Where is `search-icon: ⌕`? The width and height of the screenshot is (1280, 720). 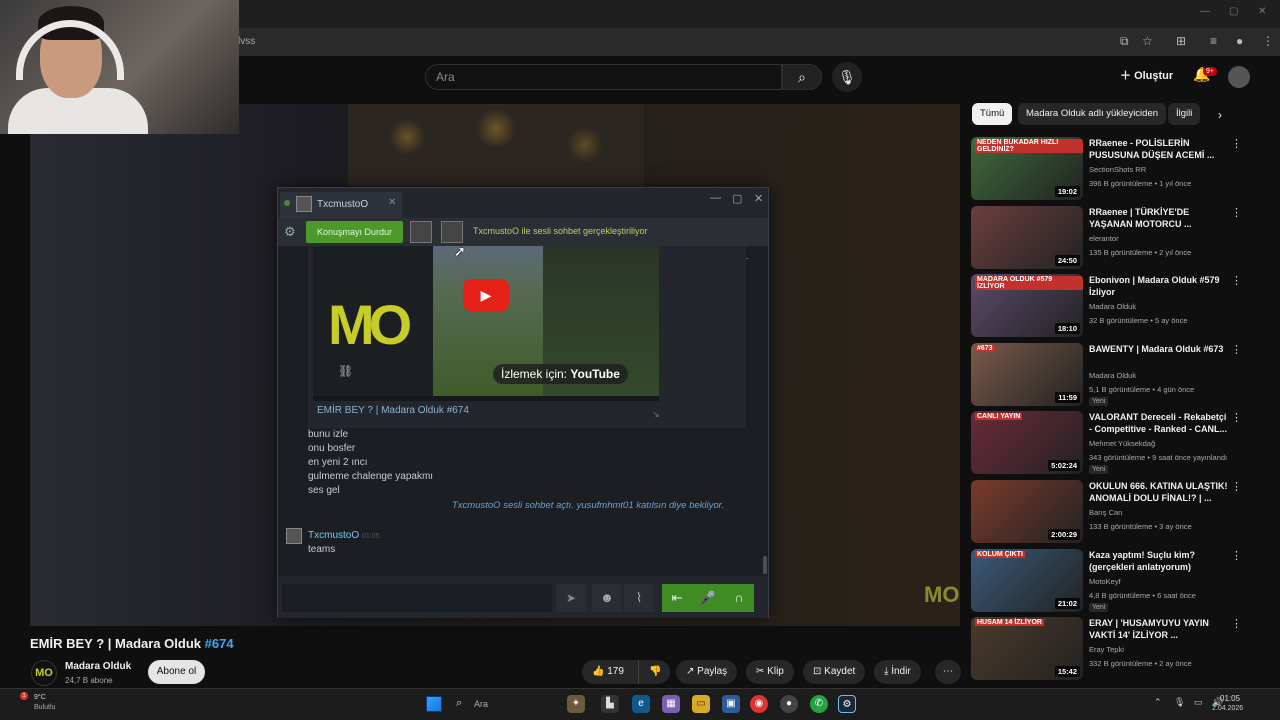
search-icon: ⌕ is located at coordinates (802, 77).